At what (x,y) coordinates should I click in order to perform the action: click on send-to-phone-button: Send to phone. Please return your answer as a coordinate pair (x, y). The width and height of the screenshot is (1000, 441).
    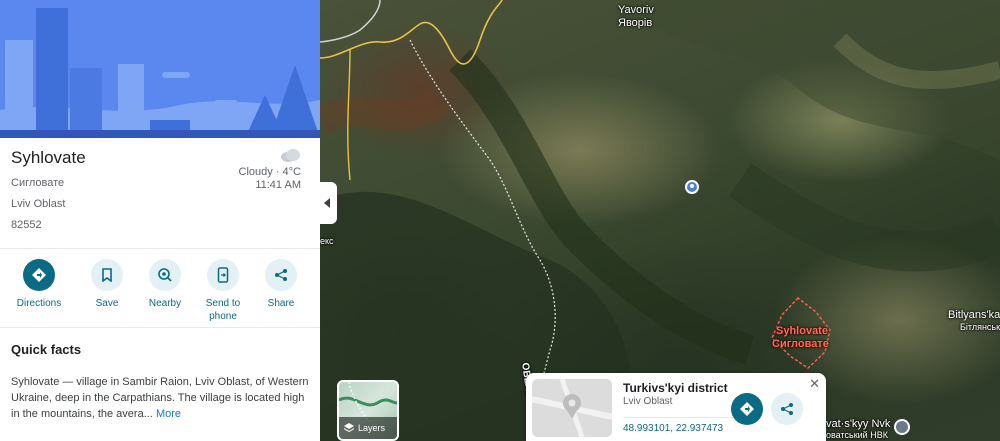
    Looking at the image, I should click on (223, 293).